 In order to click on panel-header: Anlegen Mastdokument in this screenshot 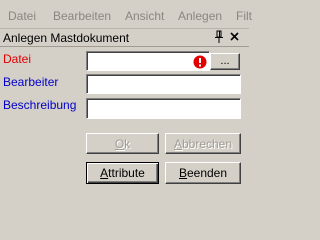, I will do `click(124, 38)`.